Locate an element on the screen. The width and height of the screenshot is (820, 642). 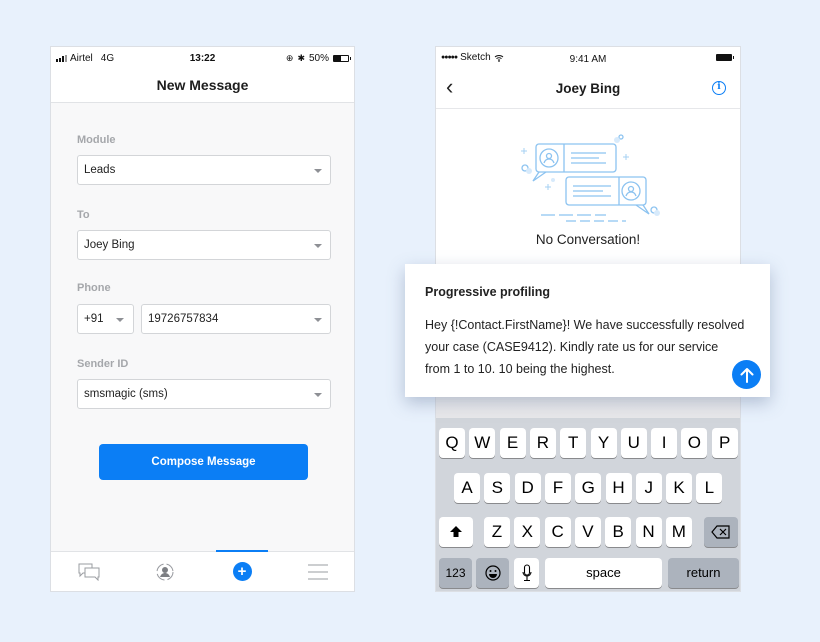
to-label: To is located at coordinates (83, 215).